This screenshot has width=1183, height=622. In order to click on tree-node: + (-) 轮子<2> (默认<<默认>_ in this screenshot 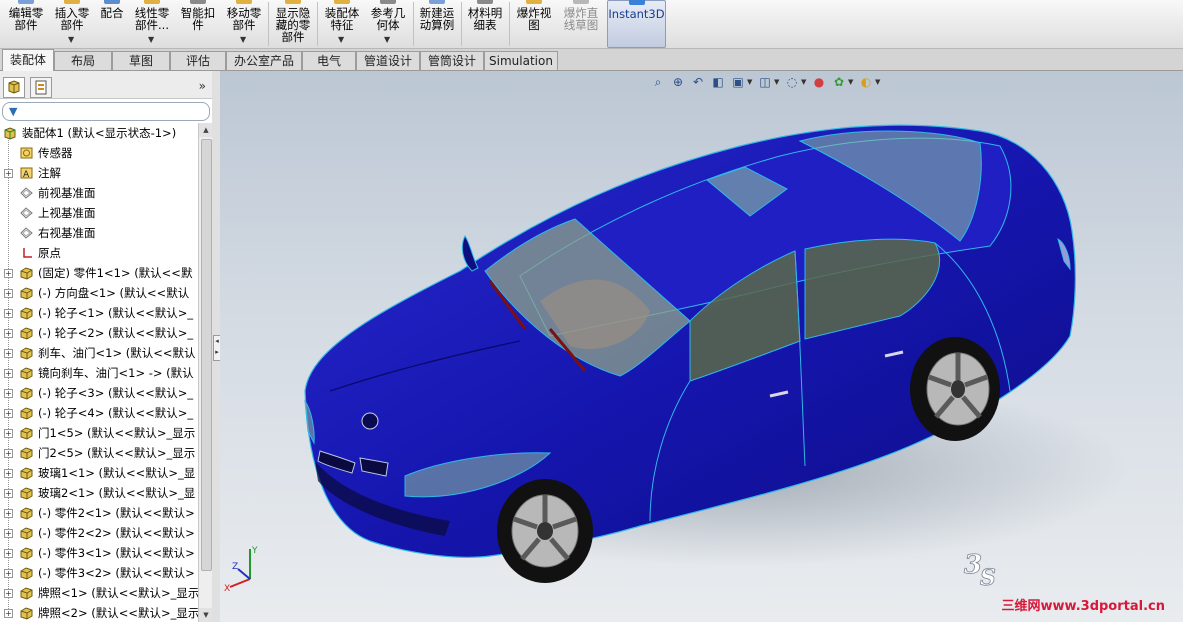, I will do `click(99, 333)`.